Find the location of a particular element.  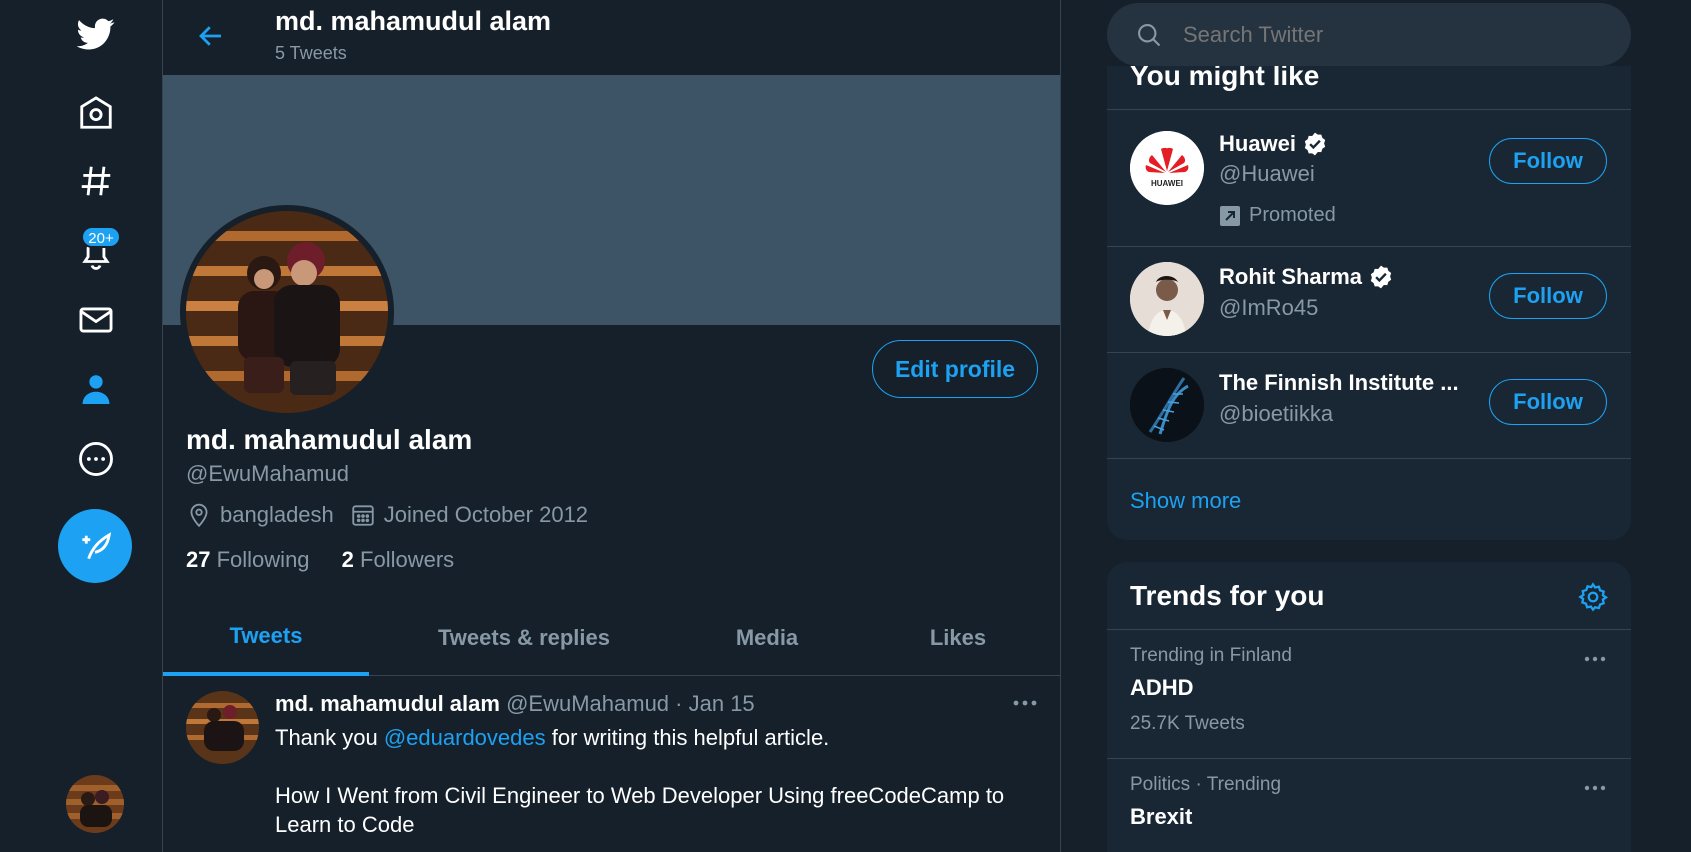

trend-context: Trending in Finland is located at coordinates (1211, 655).